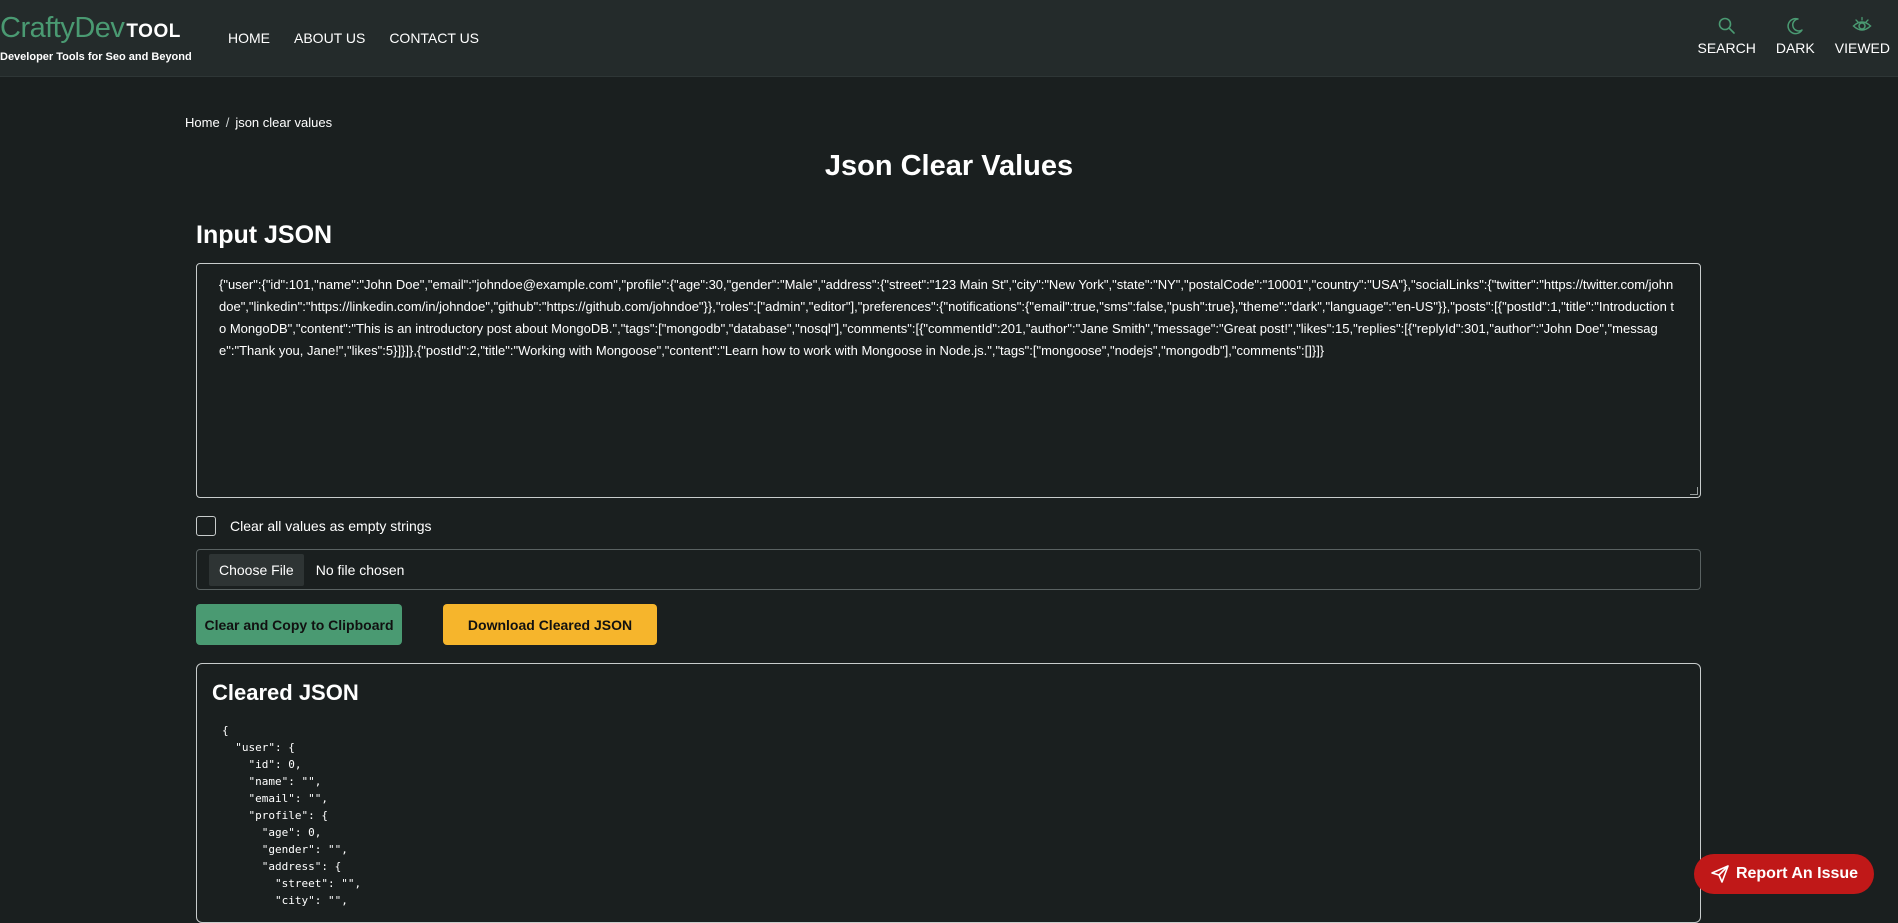  What do you see at coordinates (1862, 26) in the screenshot?
I see `eye-icon` at bounding box center [1862, 26].